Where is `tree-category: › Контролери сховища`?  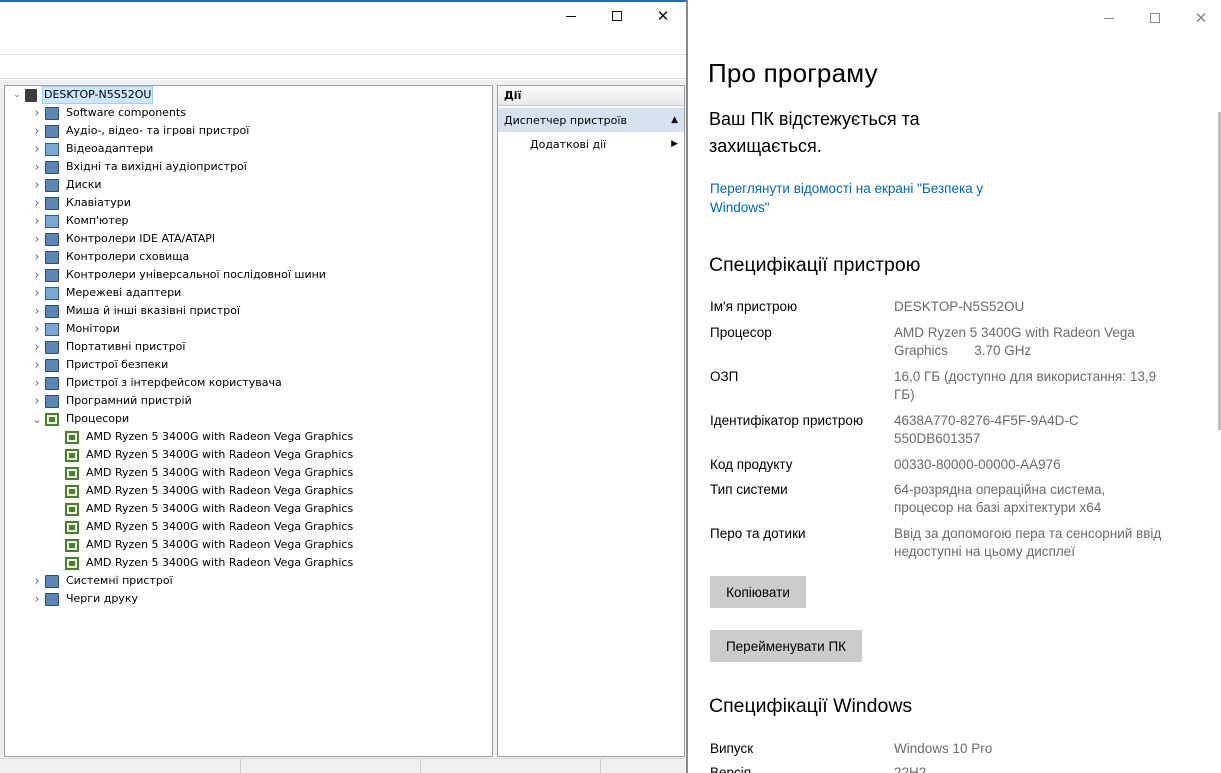 tree-category: › Контролери сховища is located at coordinates (110, 257).